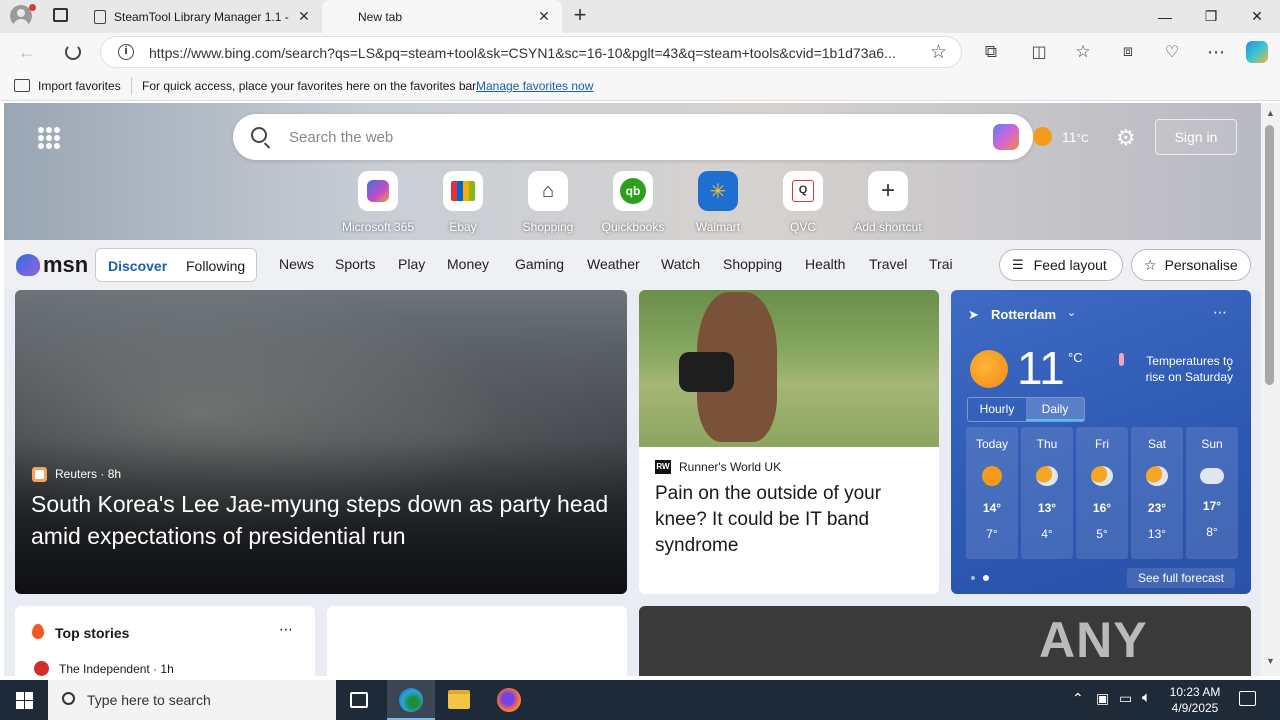 Image resolution: width=1280 pixels, height=720 pixels. Describe the element at coordinates (1102, 476) in the screenshot. I see `partly-cloudy-icon` at that location.